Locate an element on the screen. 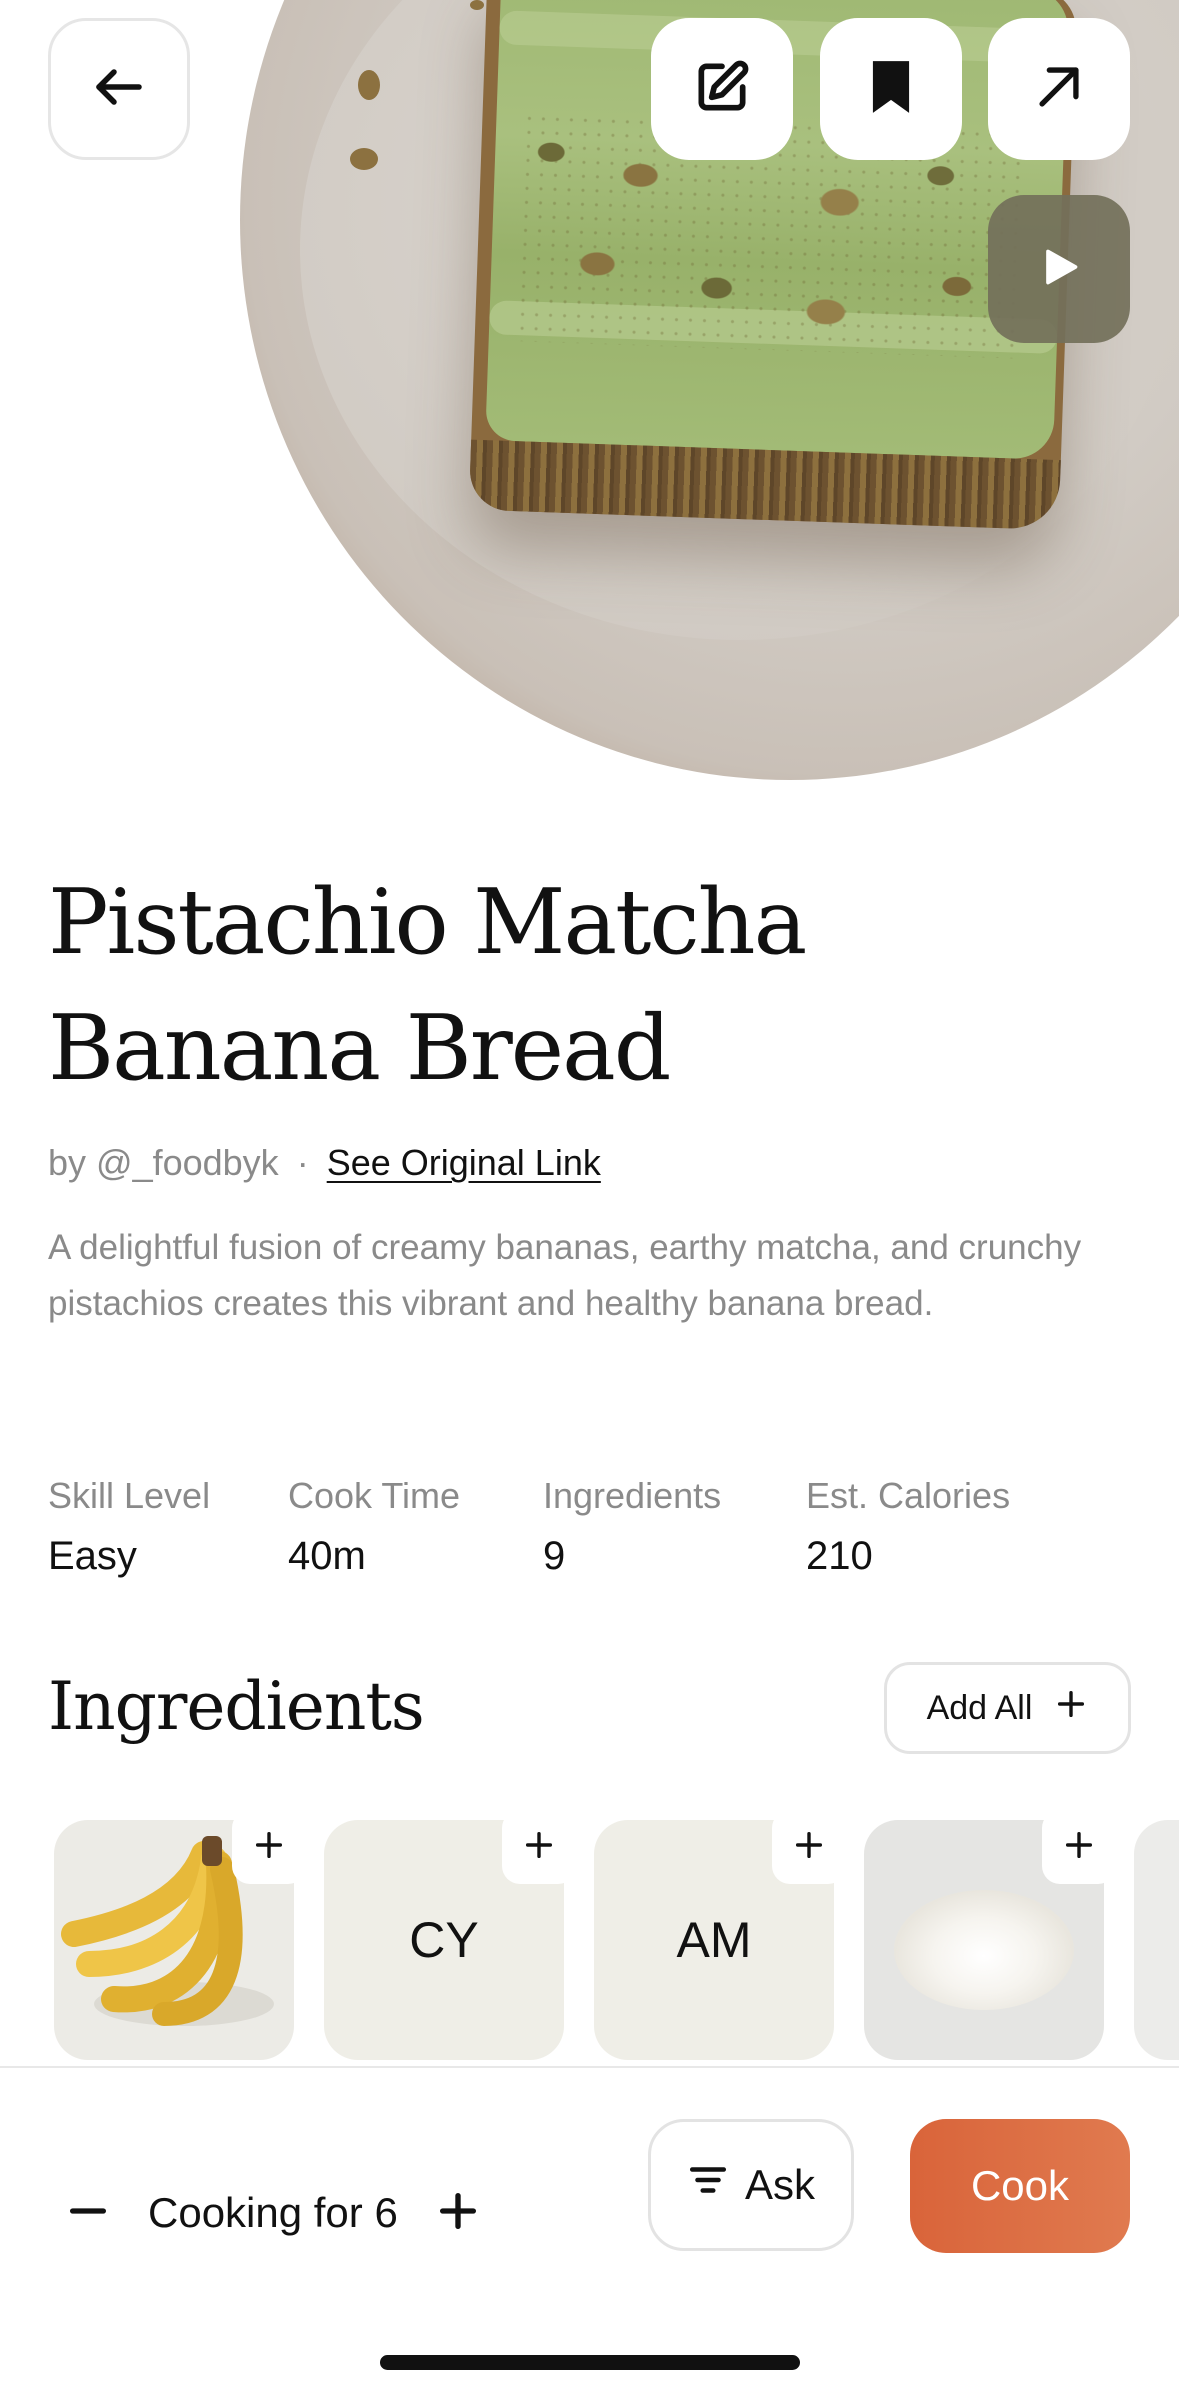  stat-label: Skill Level is located at coordinates (129, 1495).